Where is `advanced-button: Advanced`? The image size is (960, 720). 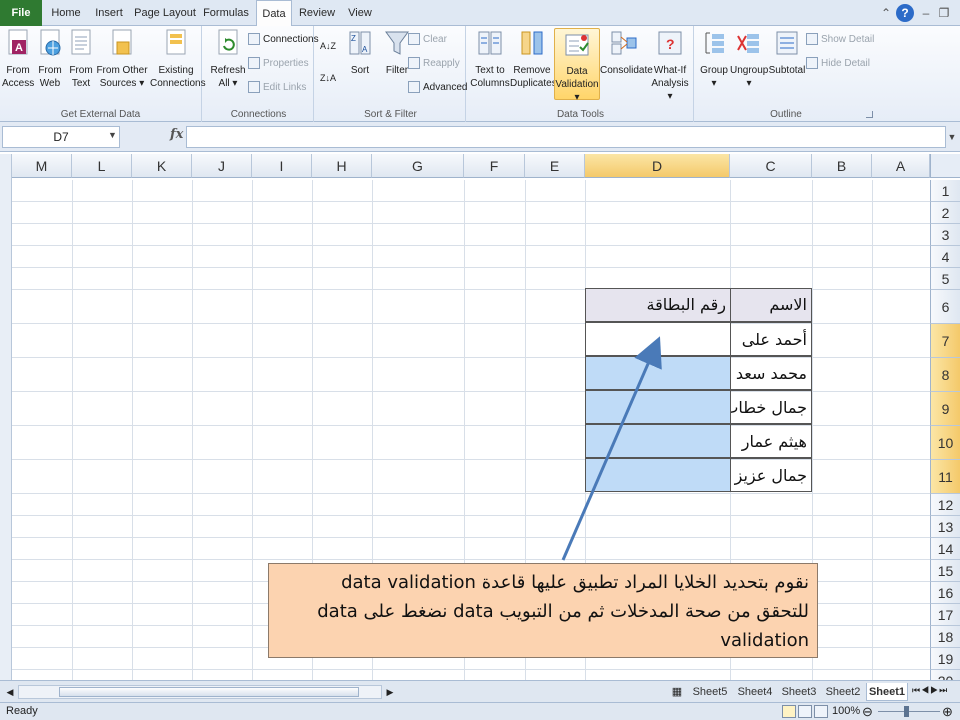 advanced-button: Advanced is located at coordinates (437, 88).